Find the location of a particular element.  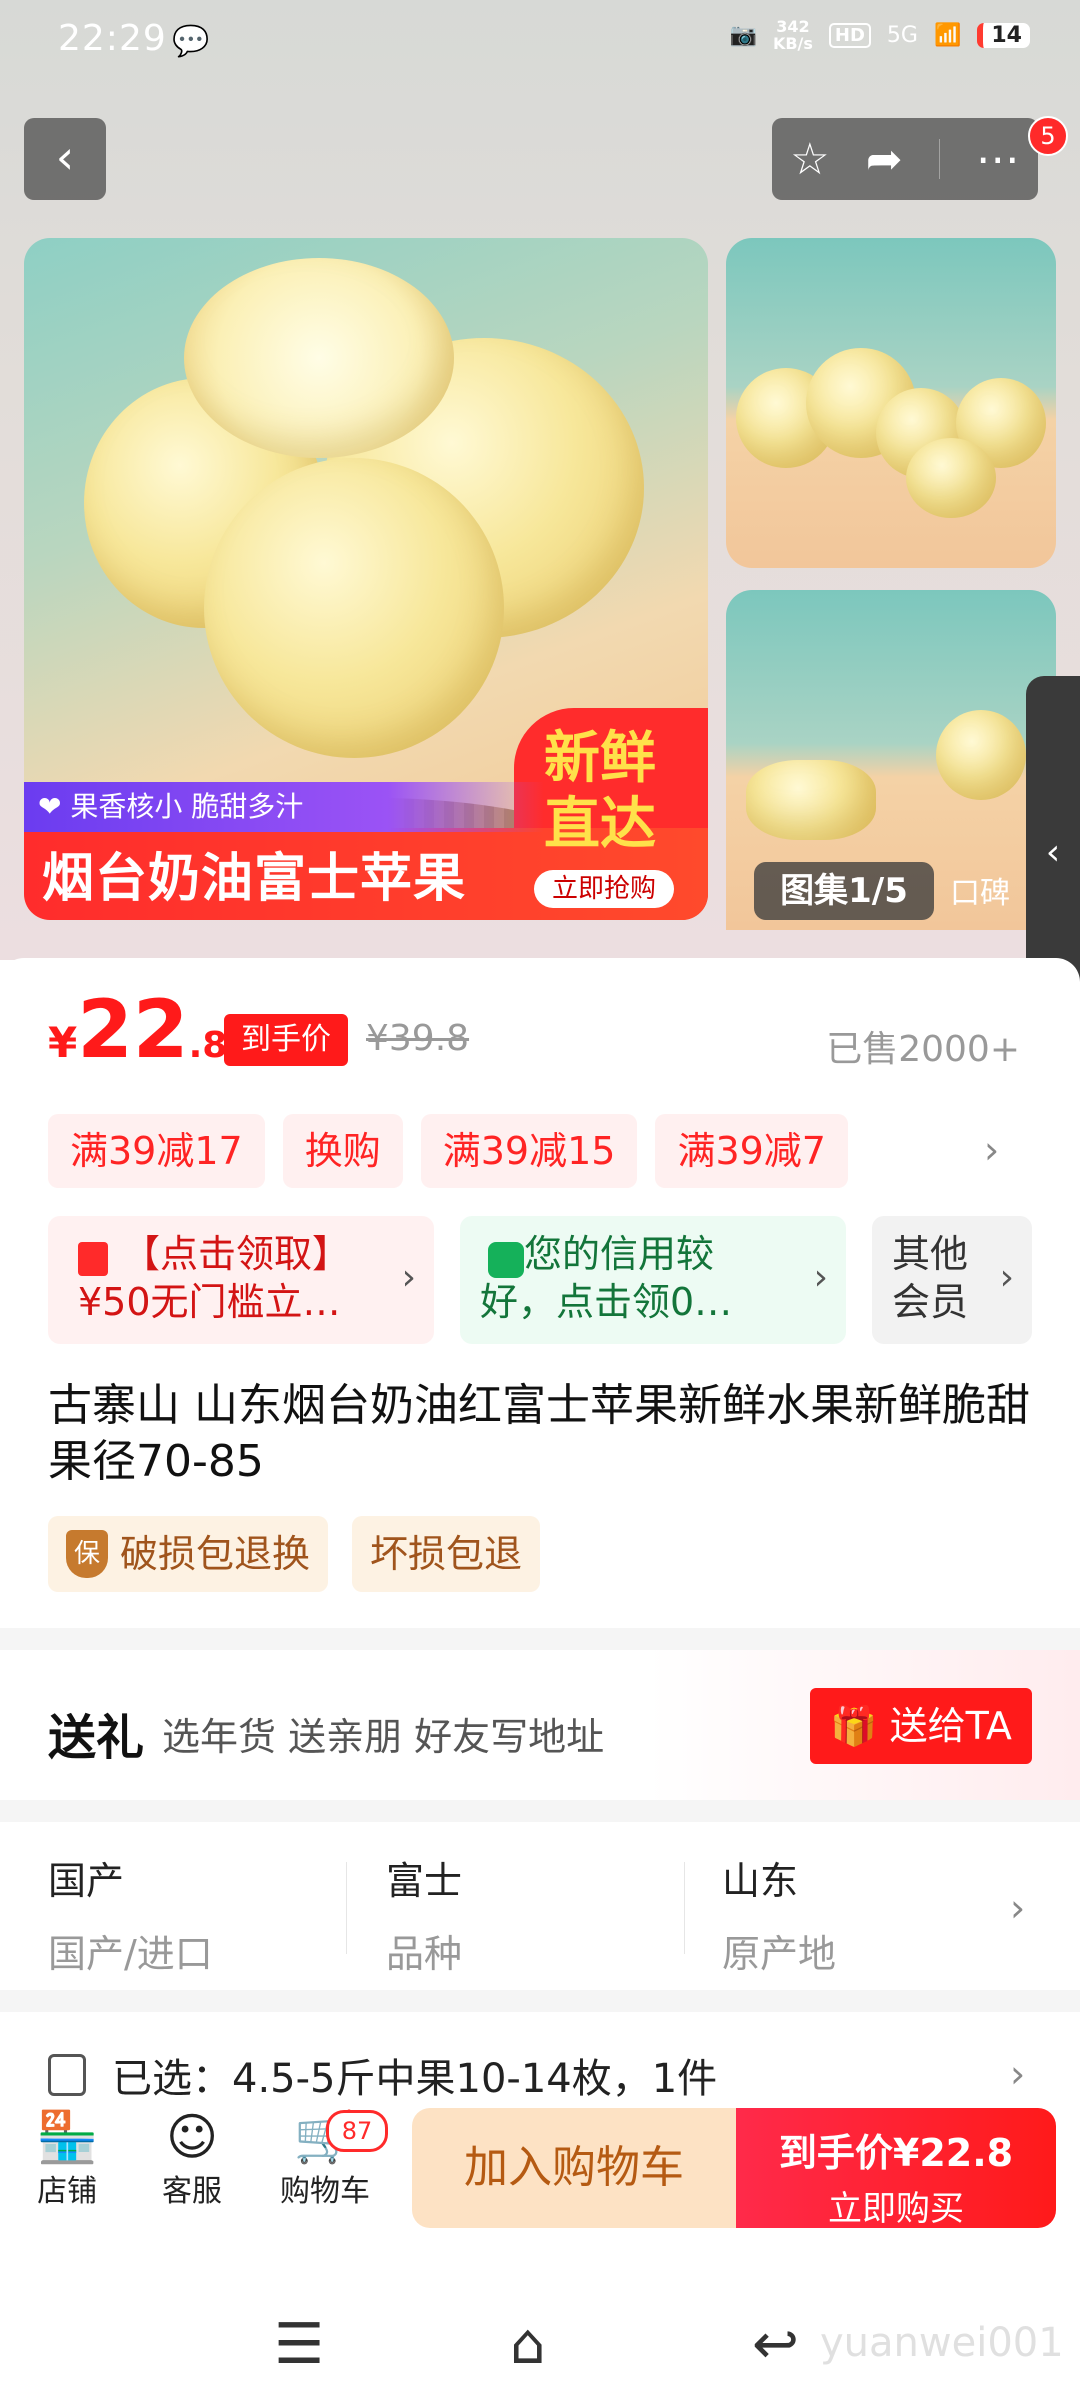

guarantee-label: 破损包退换 is located at coordinates (215, 1554).